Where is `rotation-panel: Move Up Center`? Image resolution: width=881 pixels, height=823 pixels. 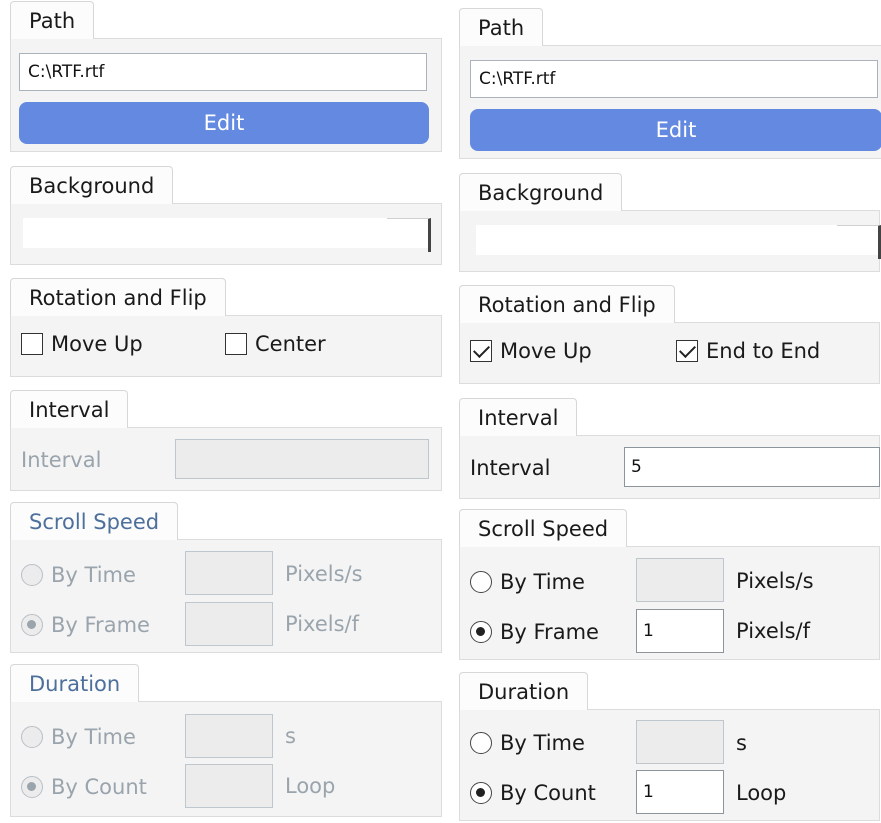 rotation-panel: Move Up Center is located at coordinates (226, 346).